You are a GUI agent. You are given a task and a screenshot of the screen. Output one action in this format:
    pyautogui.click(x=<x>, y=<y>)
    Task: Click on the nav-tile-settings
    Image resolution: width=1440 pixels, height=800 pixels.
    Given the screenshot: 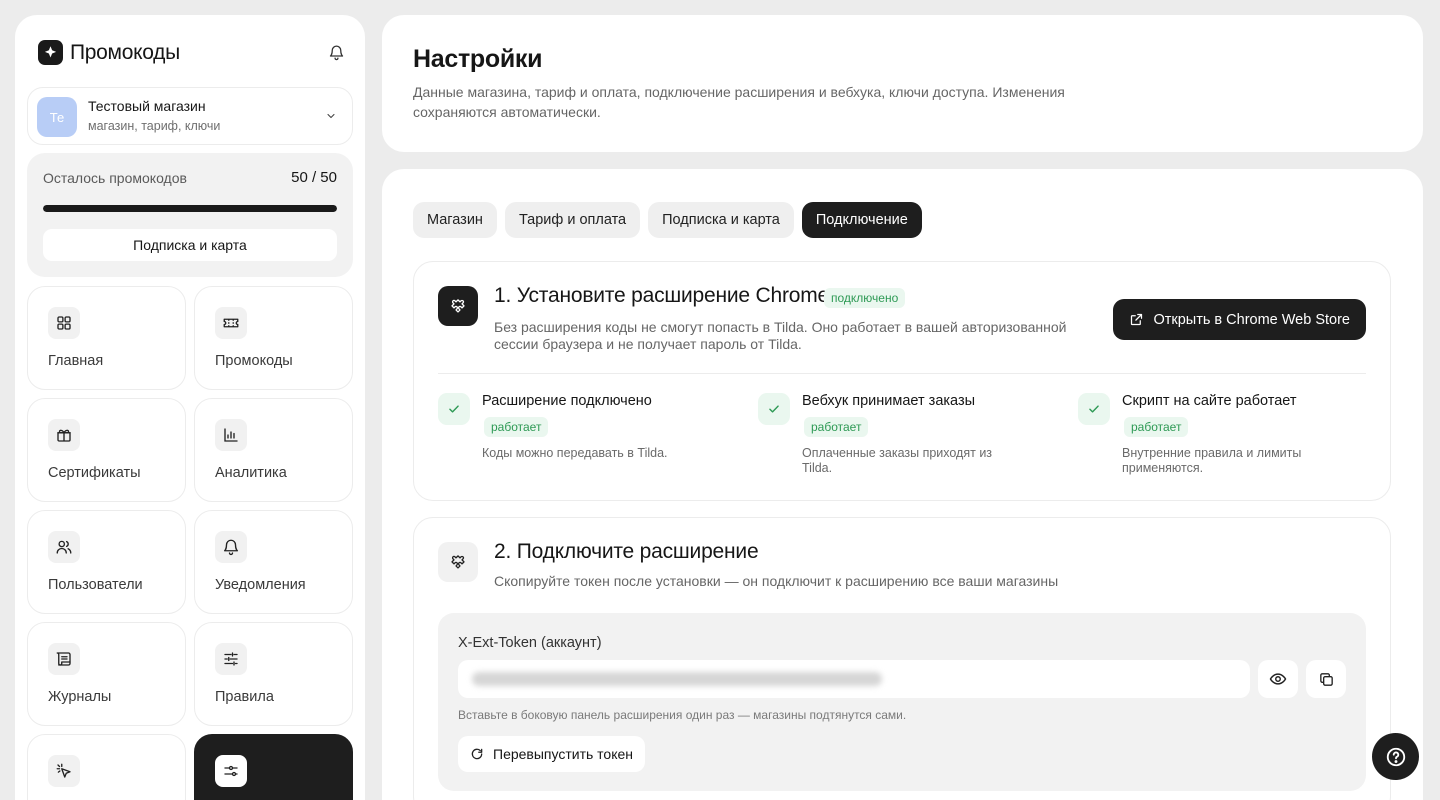 What is the action you would take?
    pyautogui.click(x=273, y=767)
    